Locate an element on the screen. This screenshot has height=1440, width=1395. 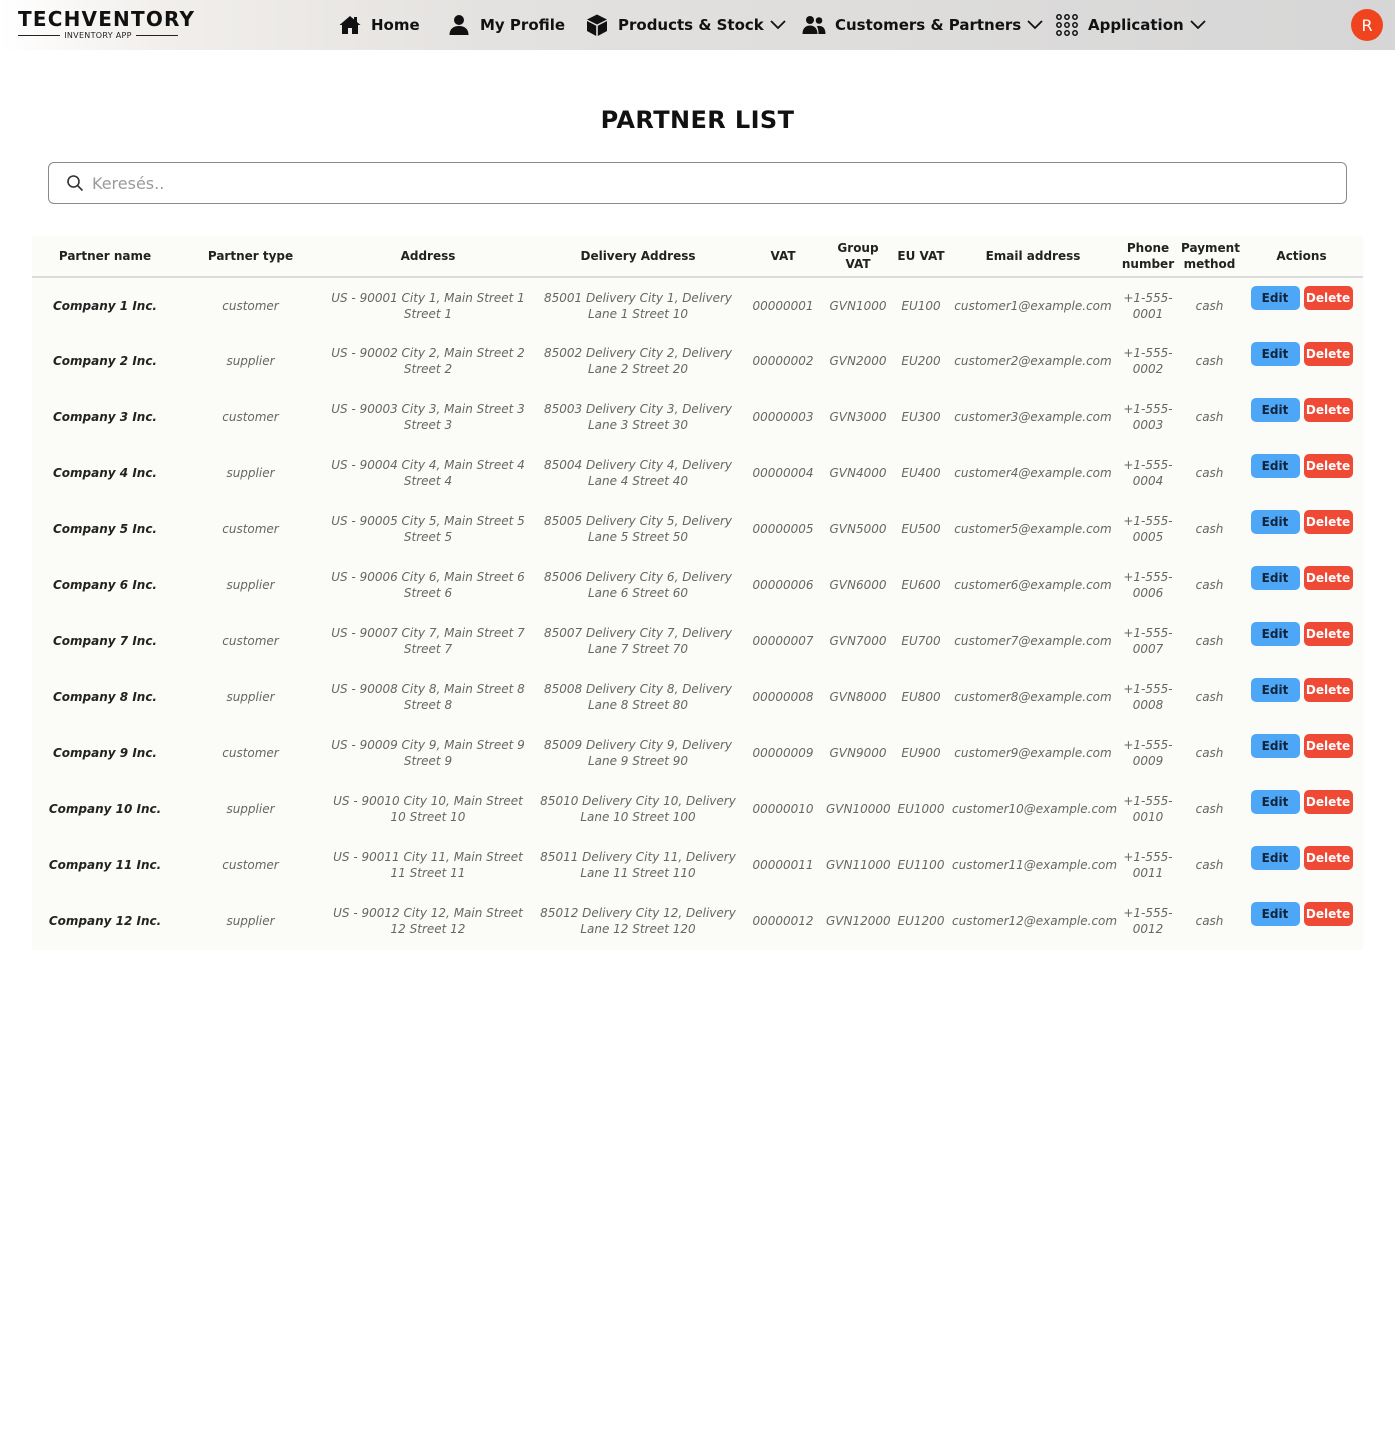
partner-name-cell: Company 10 Inc. is located at coordinates (105, 809).